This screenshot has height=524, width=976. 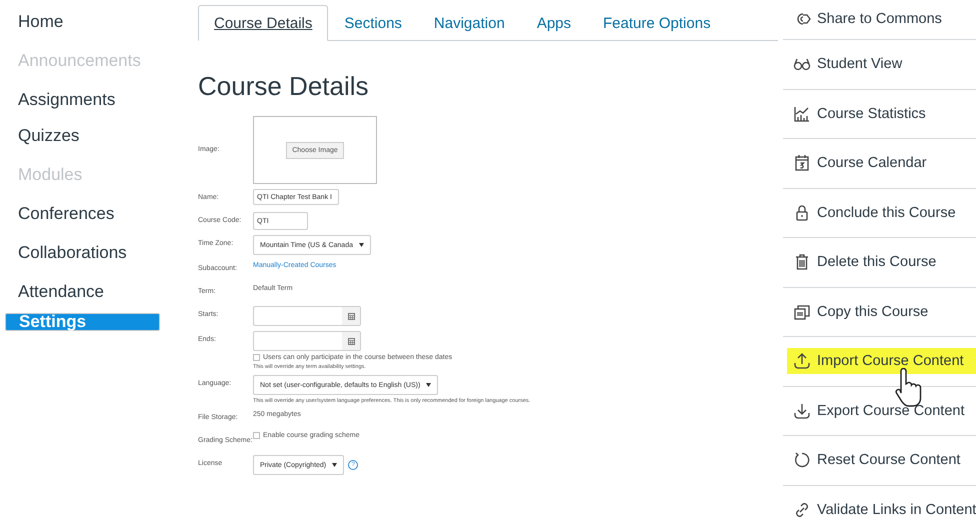 I want to click on tab: Apps, so click(x=554, y=23).